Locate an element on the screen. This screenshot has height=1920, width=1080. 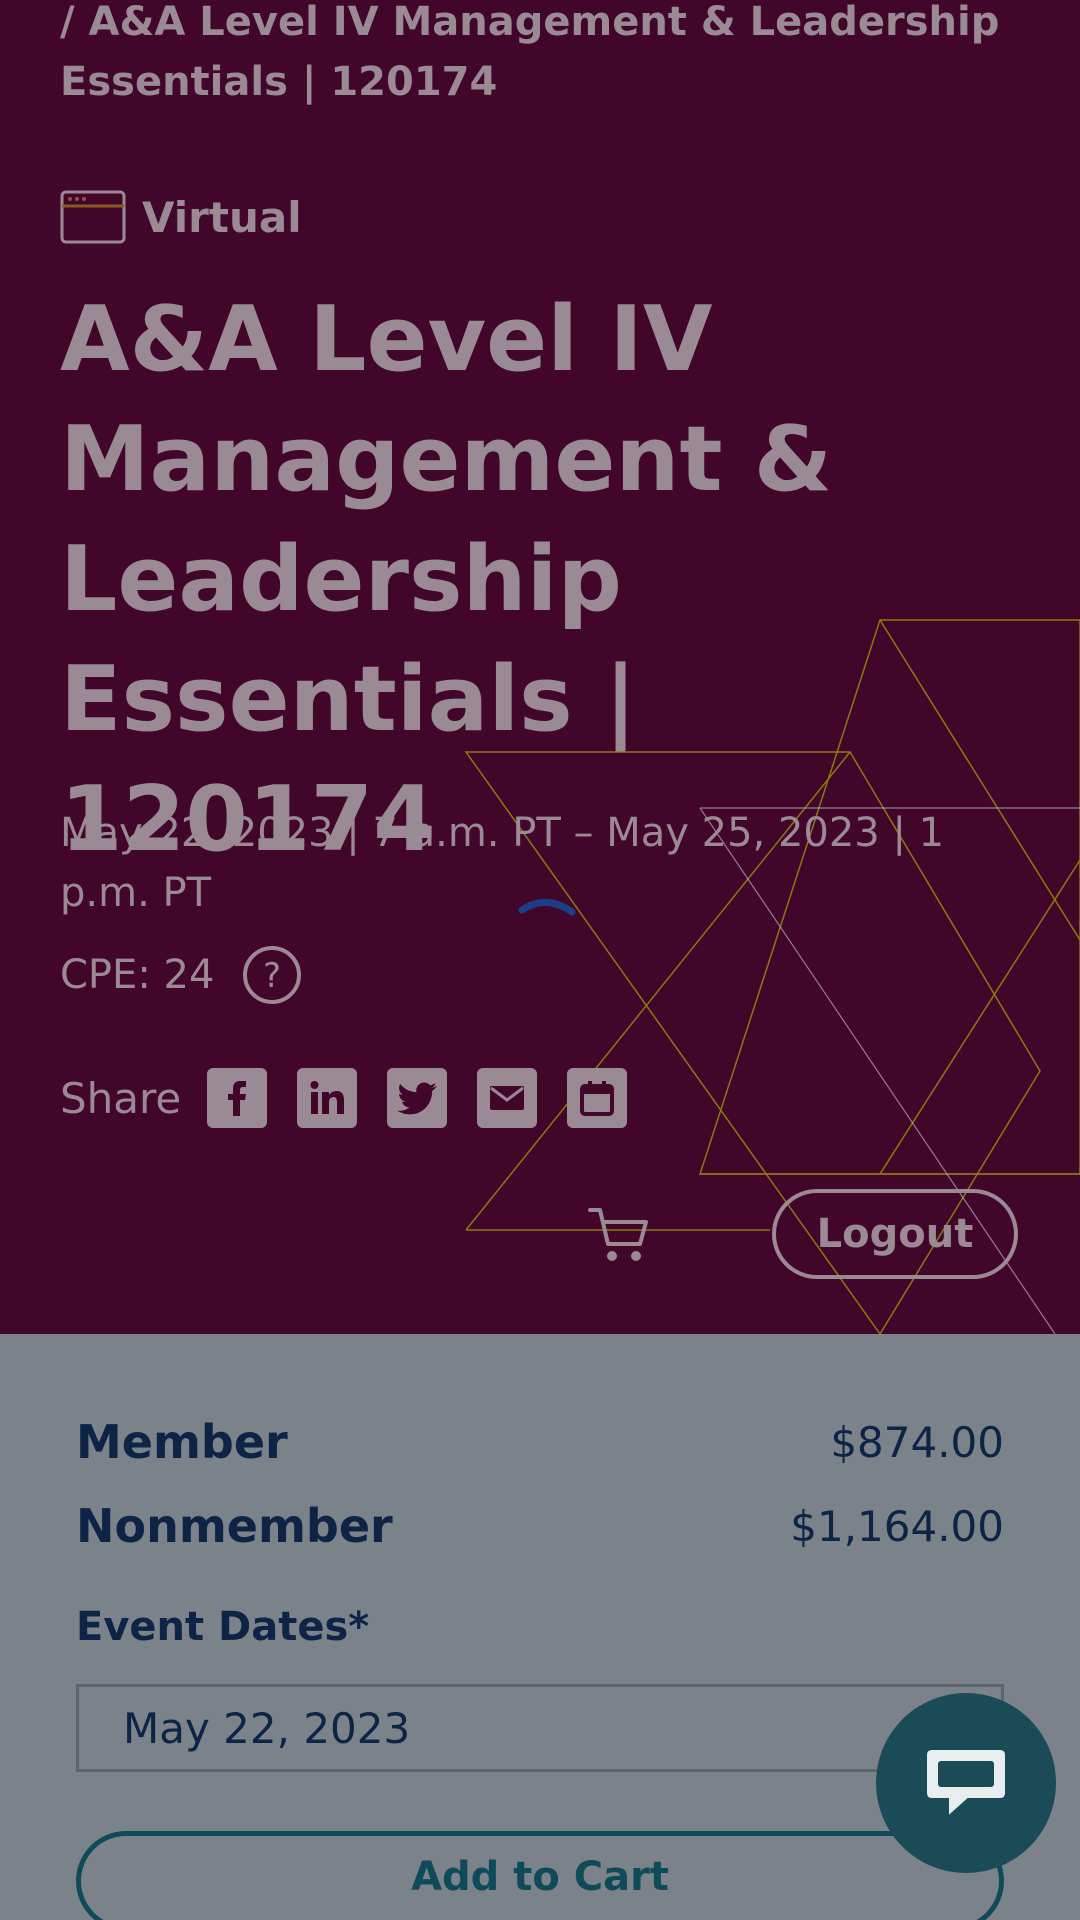
chat-button is located at coordinates (966, 1783).